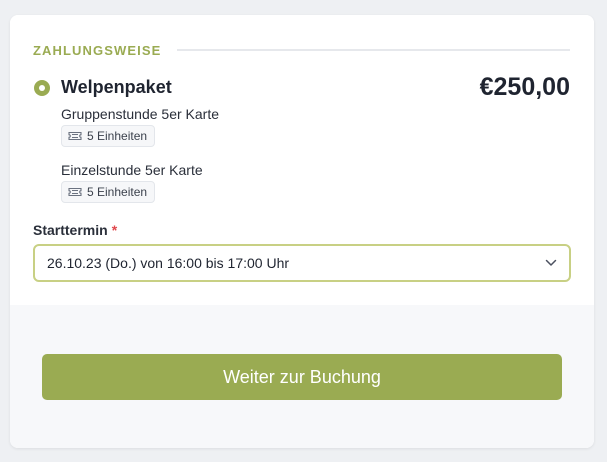 The height and width of the screenshot is (462, 607). What do you see at coordinates (524, 87) in the screenshot?
I see `package-price: €250,00` at bounding box center [524, 87].